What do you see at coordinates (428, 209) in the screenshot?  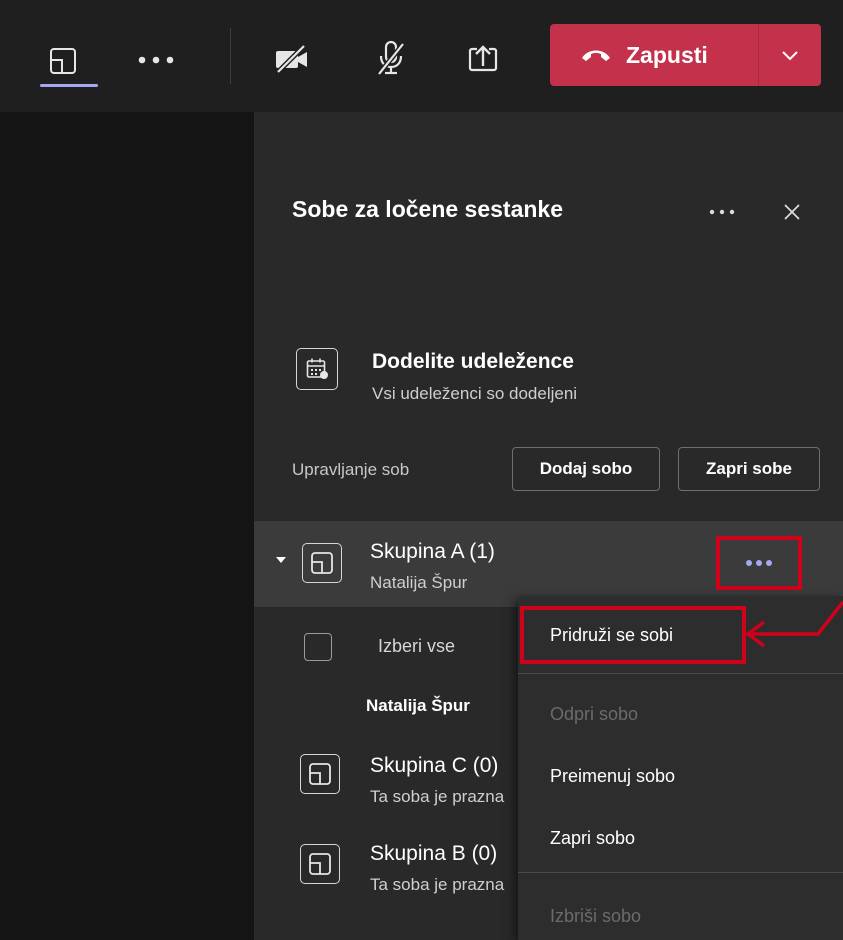 I see `panel-title: Sobe za ločene sestanke` at bounding box center [428, 209].